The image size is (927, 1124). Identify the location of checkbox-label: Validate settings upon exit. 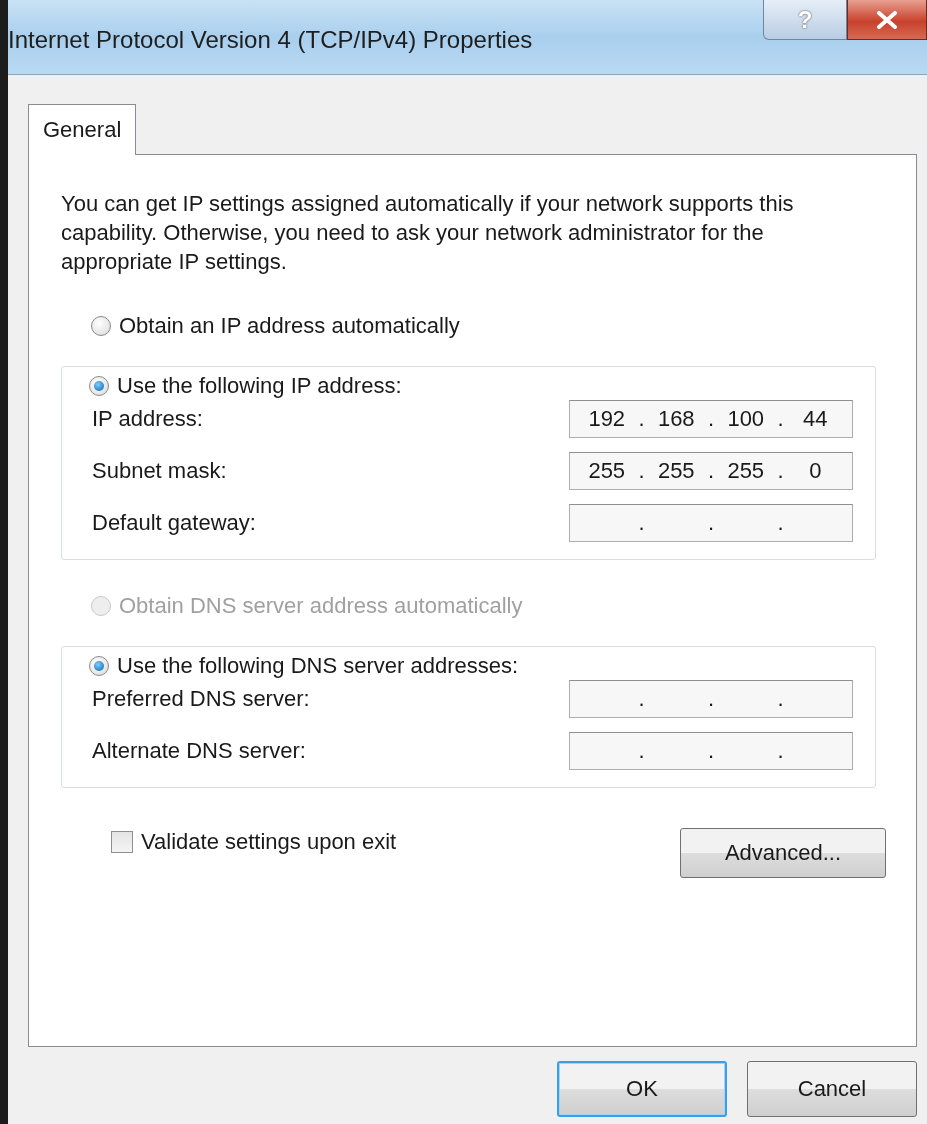
(269, 842).